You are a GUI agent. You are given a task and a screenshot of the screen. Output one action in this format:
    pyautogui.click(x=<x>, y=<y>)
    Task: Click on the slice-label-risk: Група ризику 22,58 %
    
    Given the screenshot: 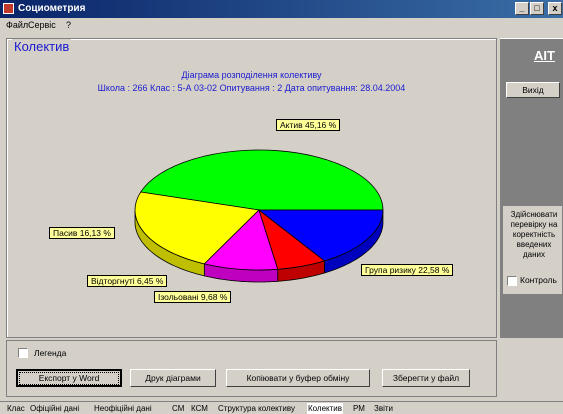 What is the action you would take?
    pyautogui.click(x=407, y=270)
    